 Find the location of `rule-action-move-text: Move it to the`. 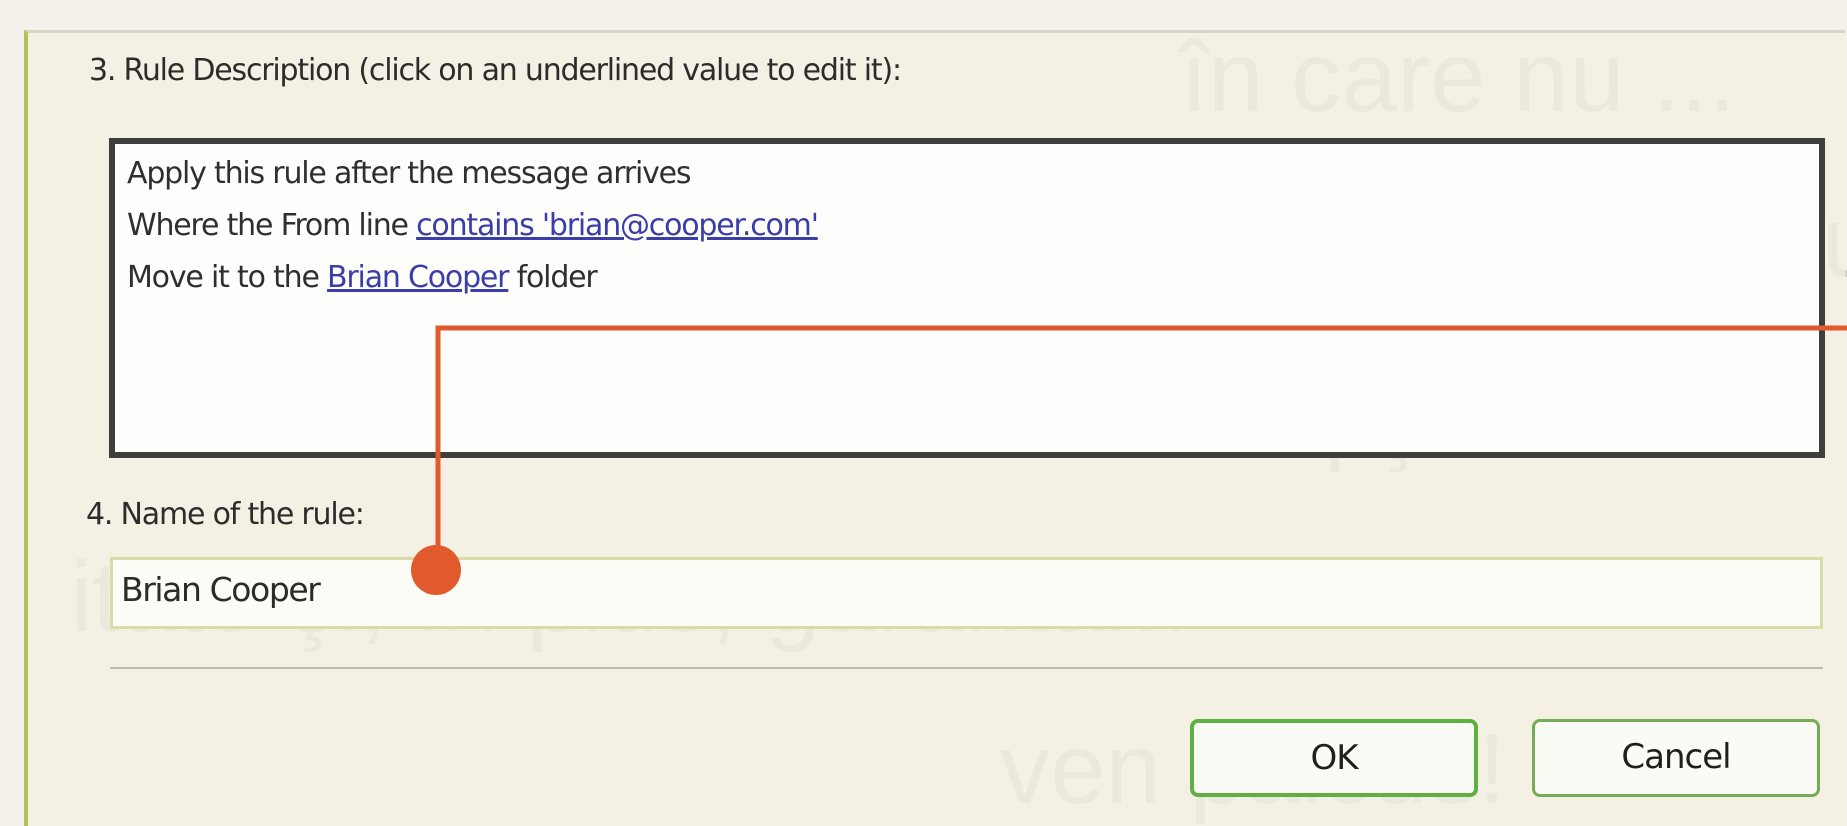

rule-action-move-text: Move it to the is located at coordinates (227, 277).